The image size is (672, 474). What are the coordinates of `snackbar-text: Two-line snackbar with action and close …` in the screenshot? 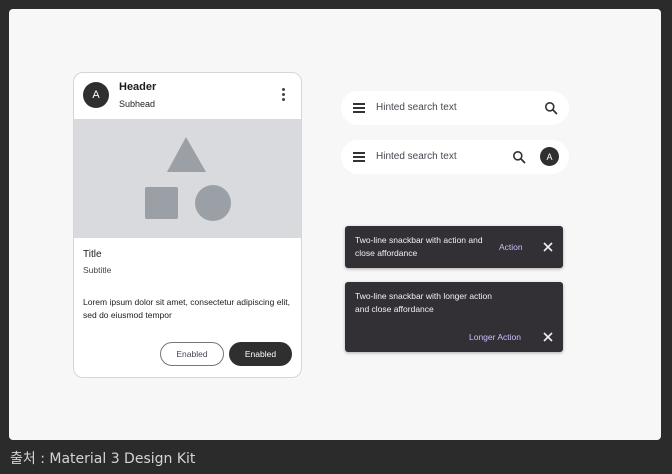 It's located at (419, 246).